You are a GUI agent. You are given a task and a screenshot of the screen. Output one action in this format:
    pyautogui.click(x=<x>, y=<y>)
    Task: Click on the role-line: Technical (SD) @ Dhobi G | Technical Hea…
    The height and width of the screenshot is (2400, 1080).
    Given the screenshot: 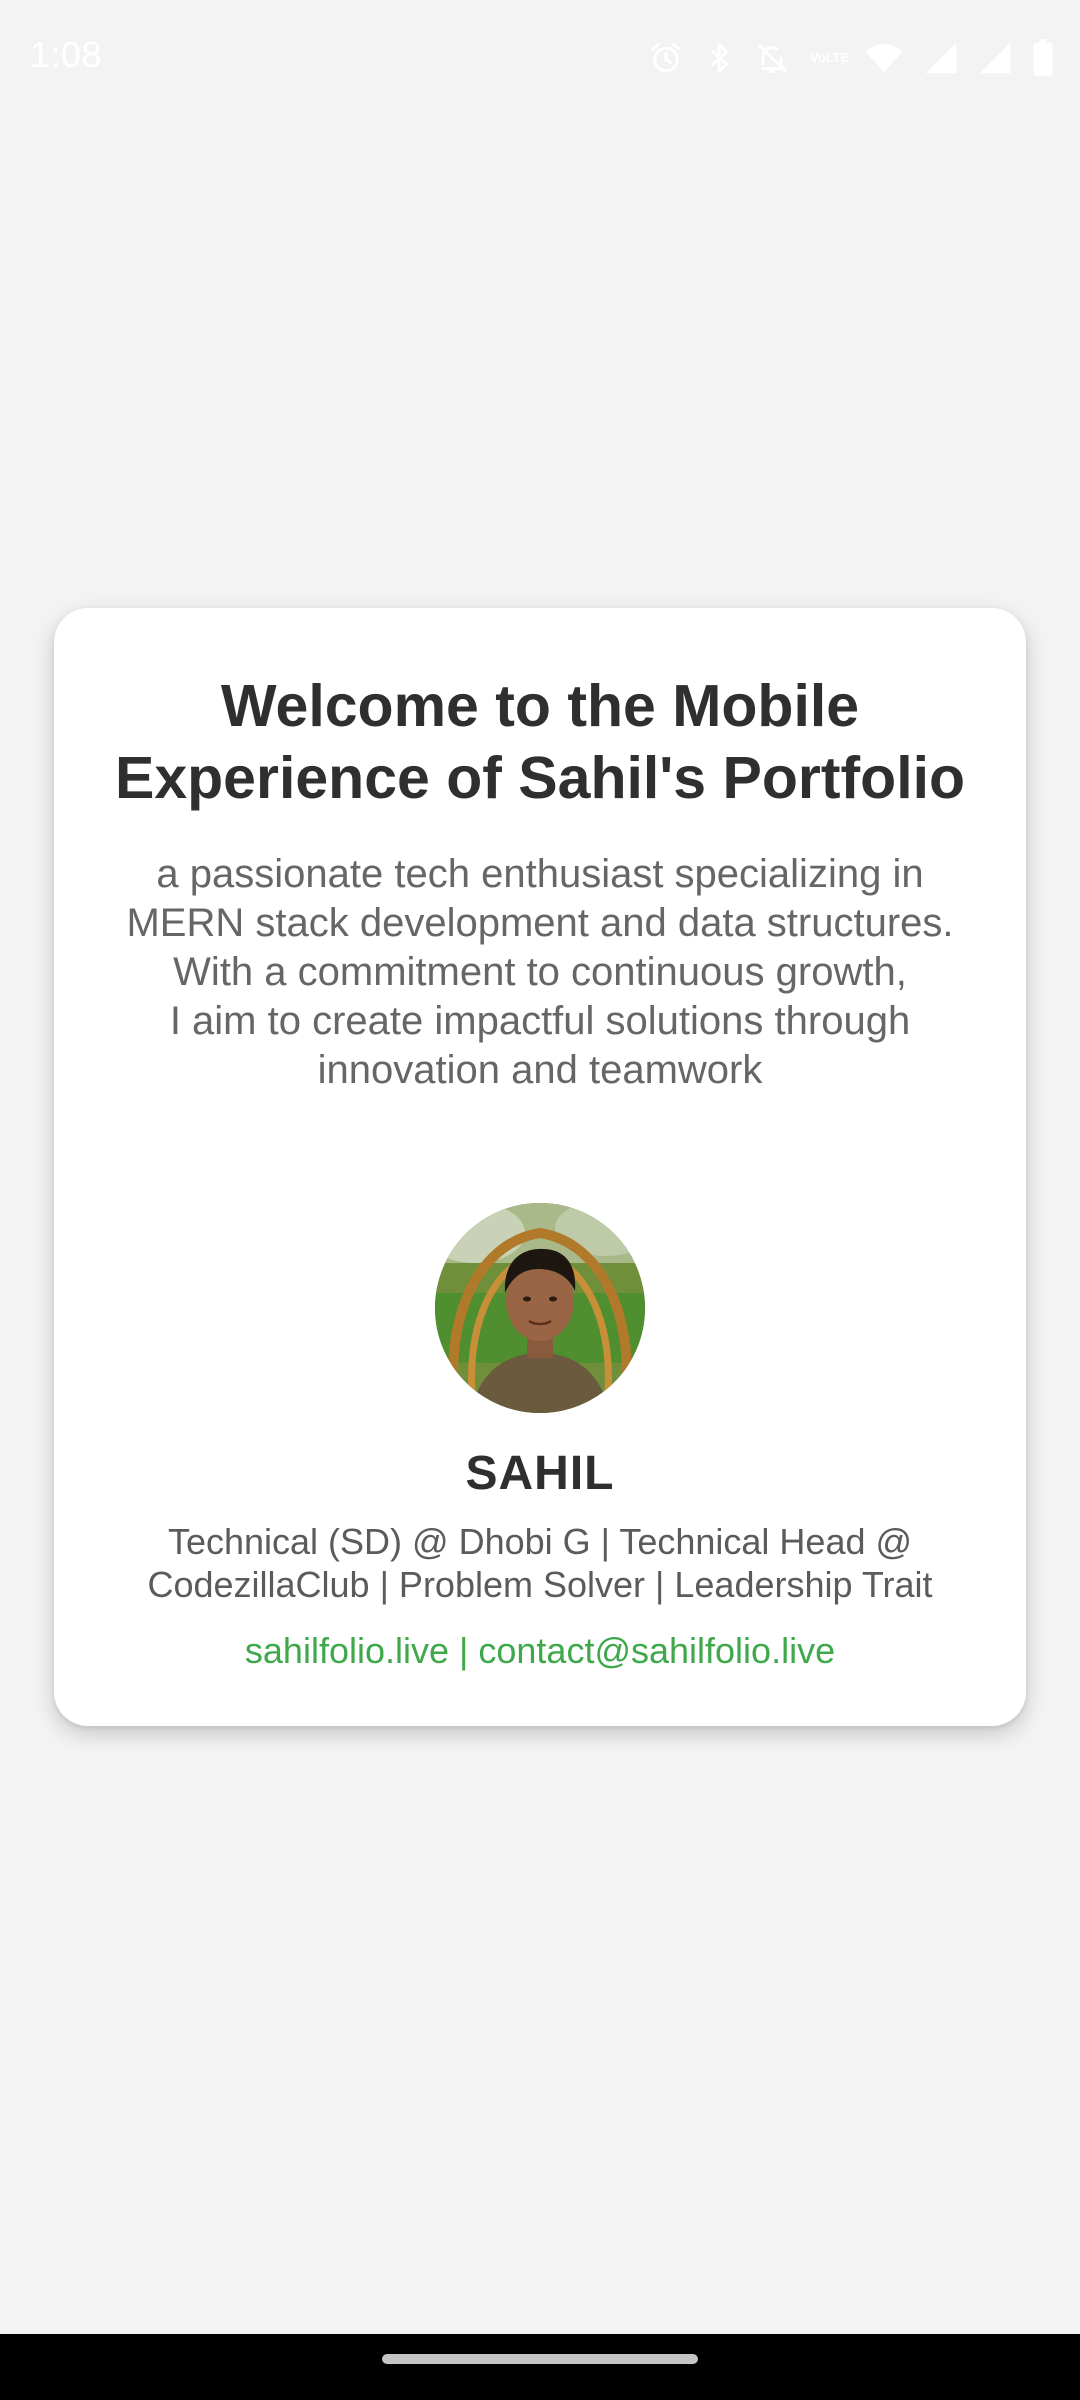 What is the action you would take?
    pyautogui.click(x=540, y=1541)
    